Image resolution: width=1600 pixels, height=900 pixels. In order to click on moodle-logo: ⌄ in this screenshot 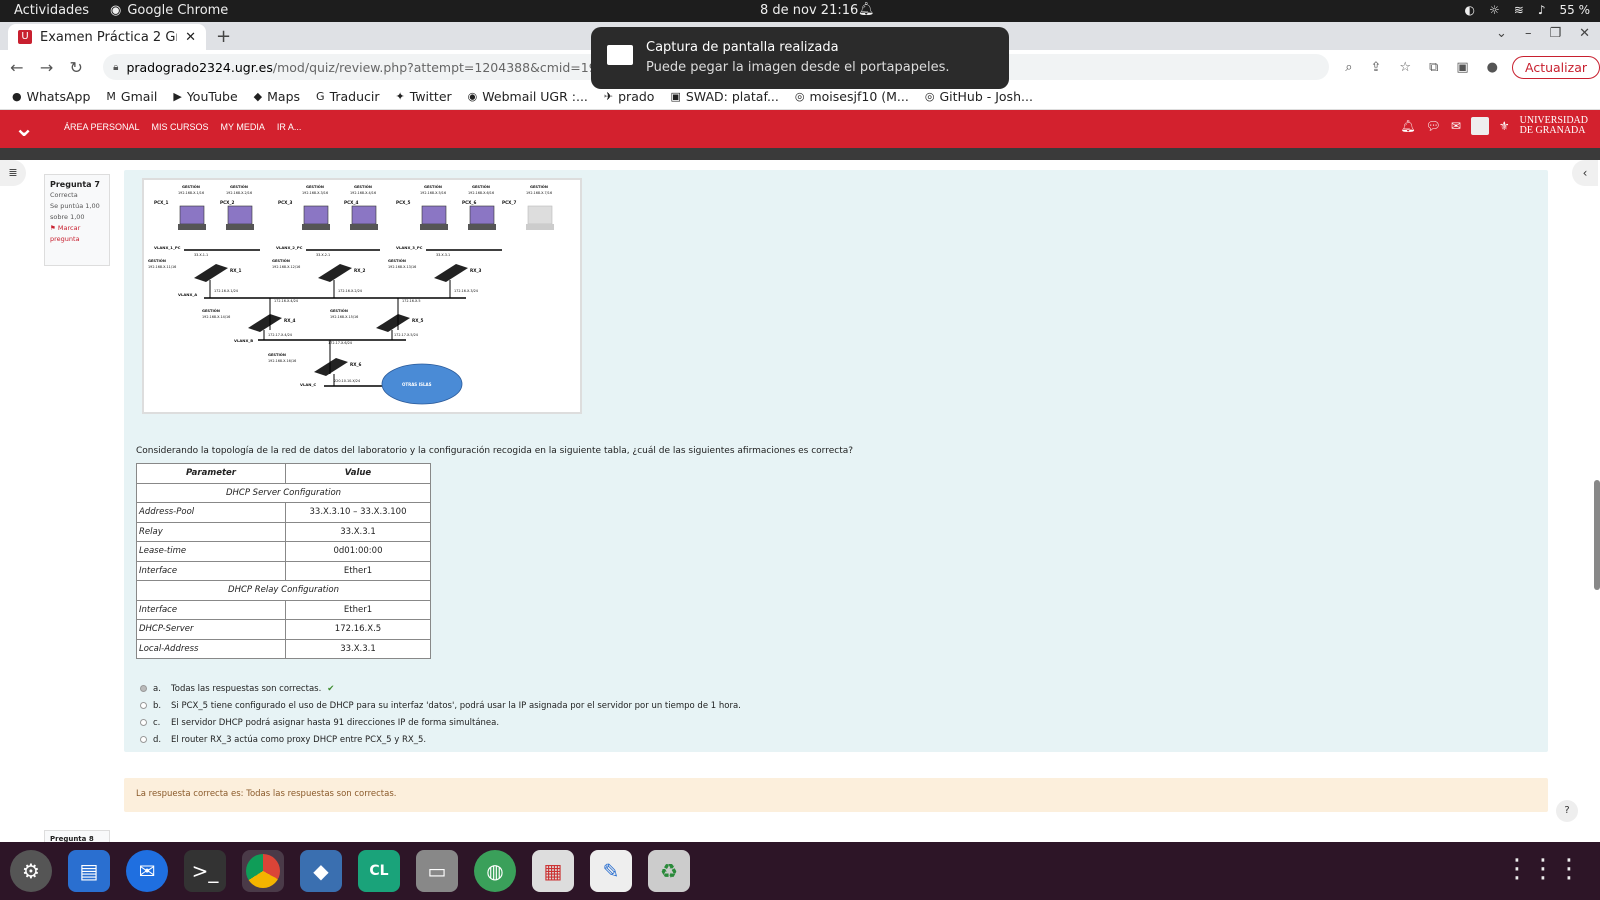, I will do `click(24, 128)`.